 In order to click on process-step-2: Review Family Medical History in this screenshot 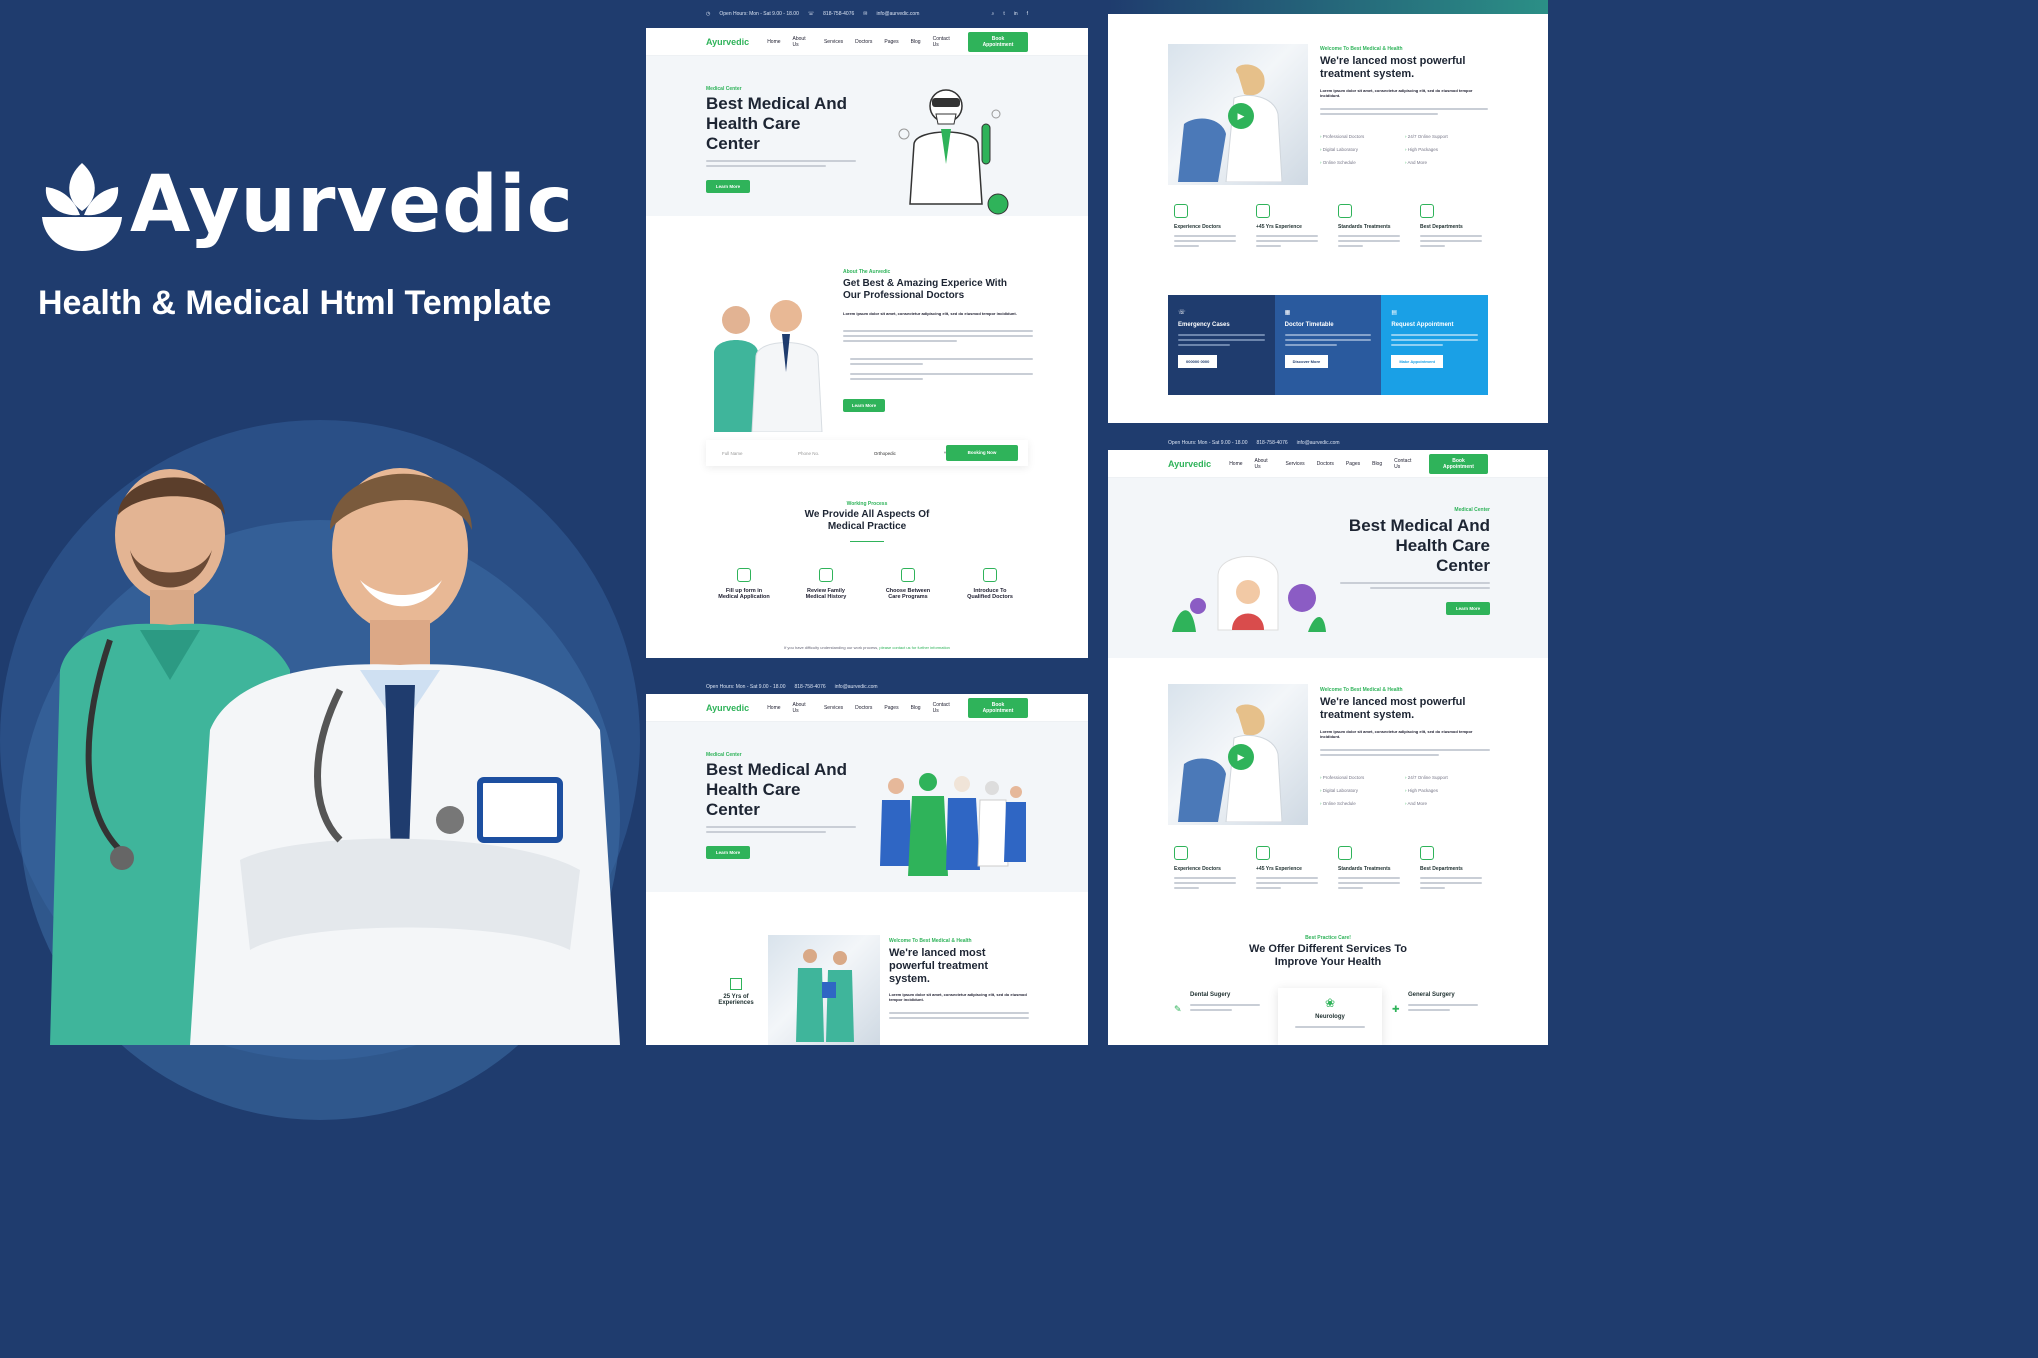, I will do `click(826, 584)`.